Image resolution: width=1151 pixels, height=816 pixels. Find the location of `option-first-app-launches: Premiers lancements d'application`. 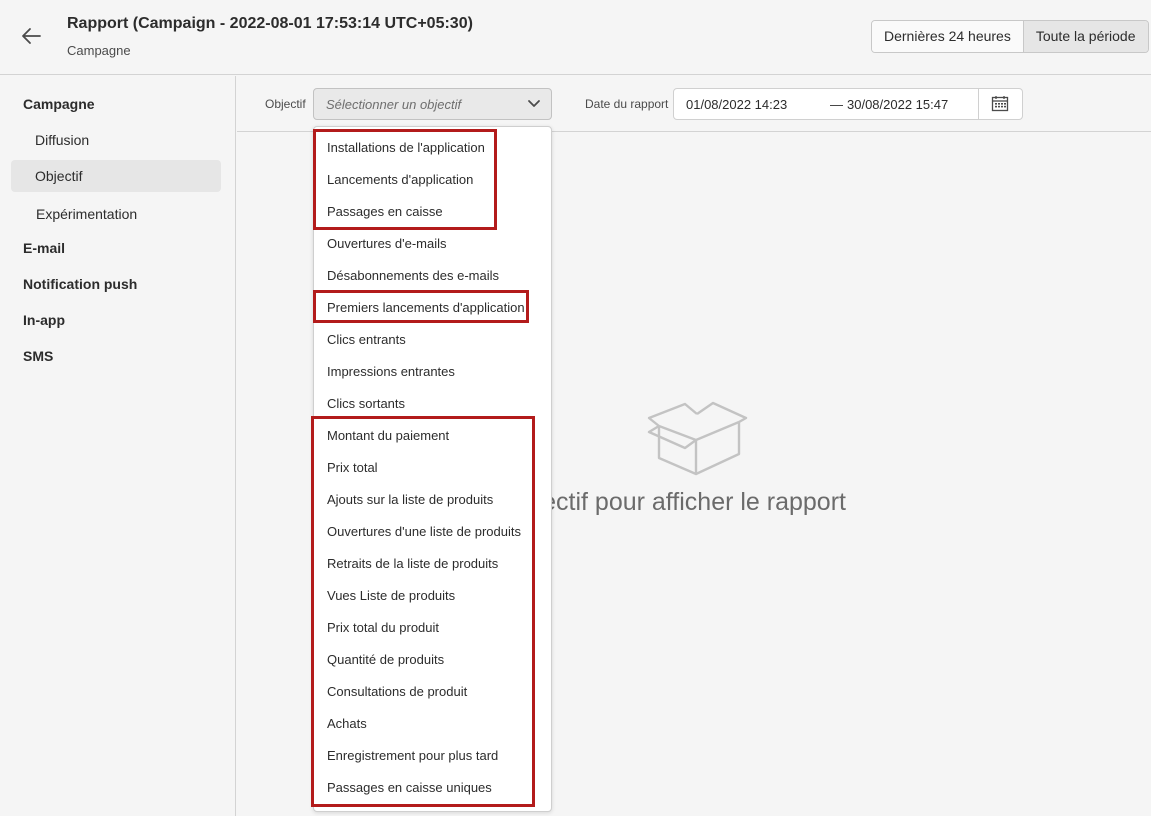

option-first-app-launches: Premiers lancements d'application is located at coordinates (426, 307).